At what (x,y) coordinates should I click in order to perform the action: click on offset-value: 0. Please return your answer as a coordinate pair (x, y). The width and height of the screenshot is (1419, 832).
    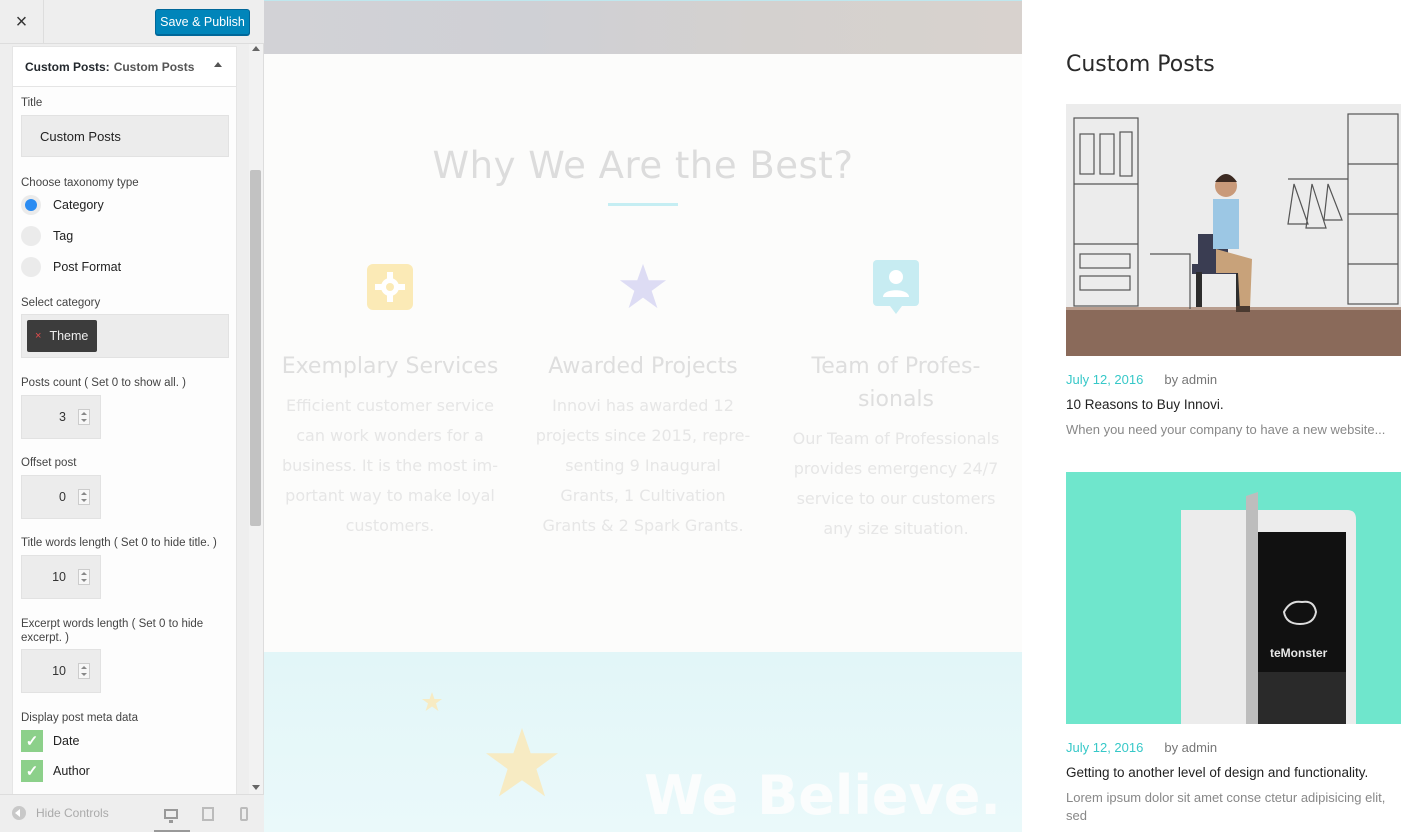
    Looking at the image, I should click on (62, 497).